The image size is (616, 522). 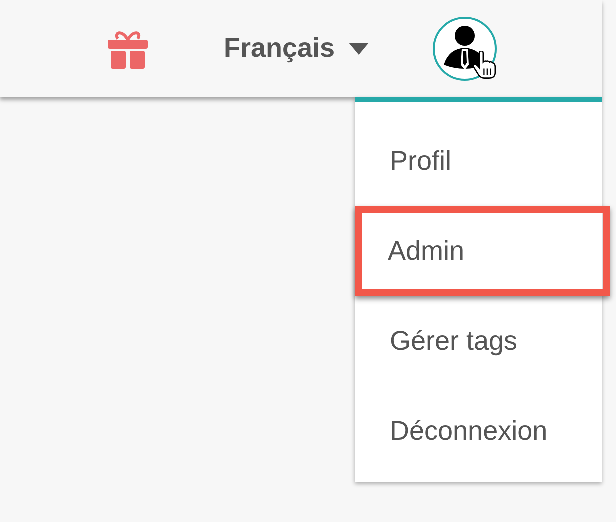 I want to click on hand-cursor-icon, so click(x=485, y=65).